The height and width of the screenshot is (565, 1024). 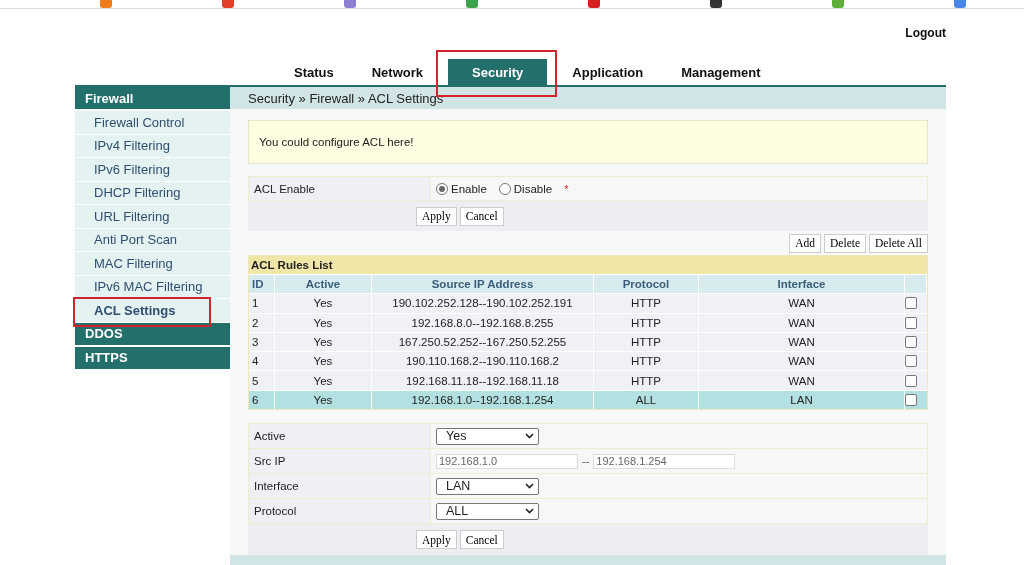 I want to click on notice-text: You could configure ACL here!, so click(x=336, y=142).